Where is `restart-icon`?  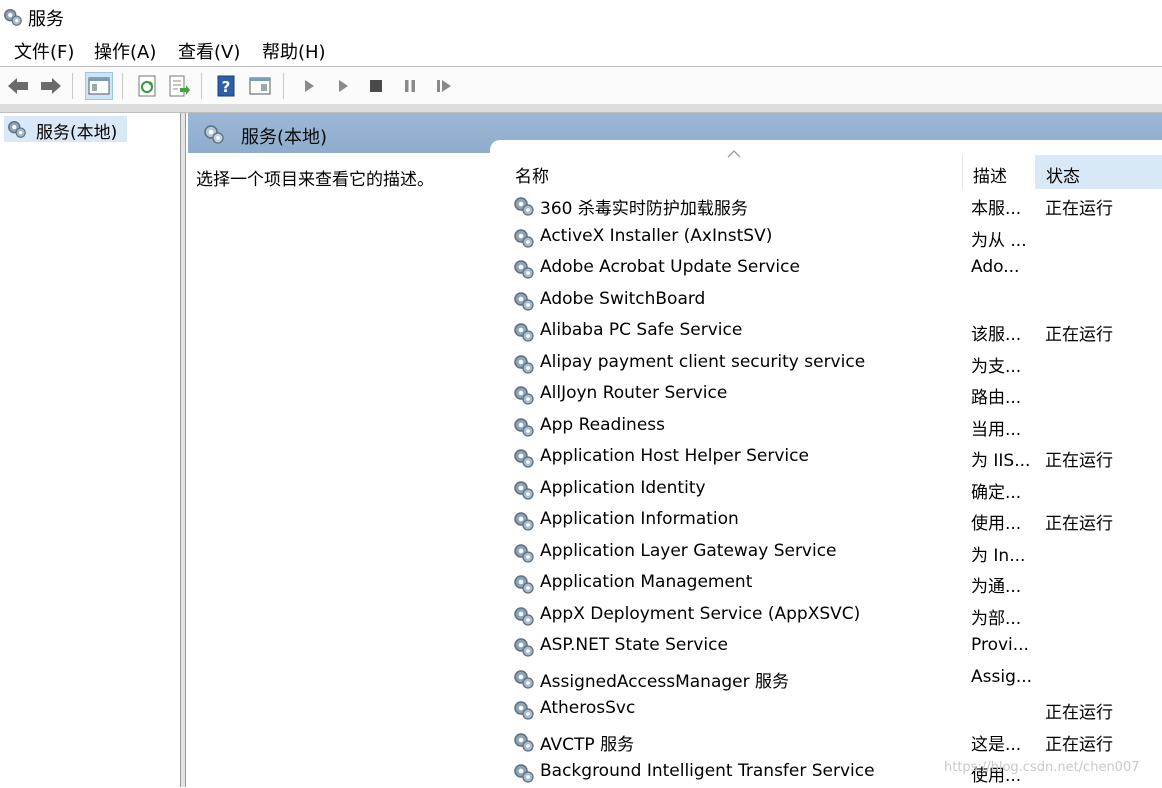 restart-icon is located at coordinates (444, 86).